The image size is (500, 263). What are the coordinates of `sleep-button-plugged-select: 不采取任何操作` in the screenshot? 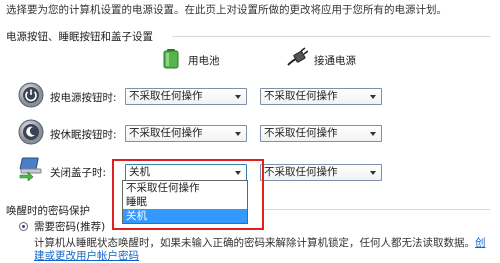 It's located at (321, 133).